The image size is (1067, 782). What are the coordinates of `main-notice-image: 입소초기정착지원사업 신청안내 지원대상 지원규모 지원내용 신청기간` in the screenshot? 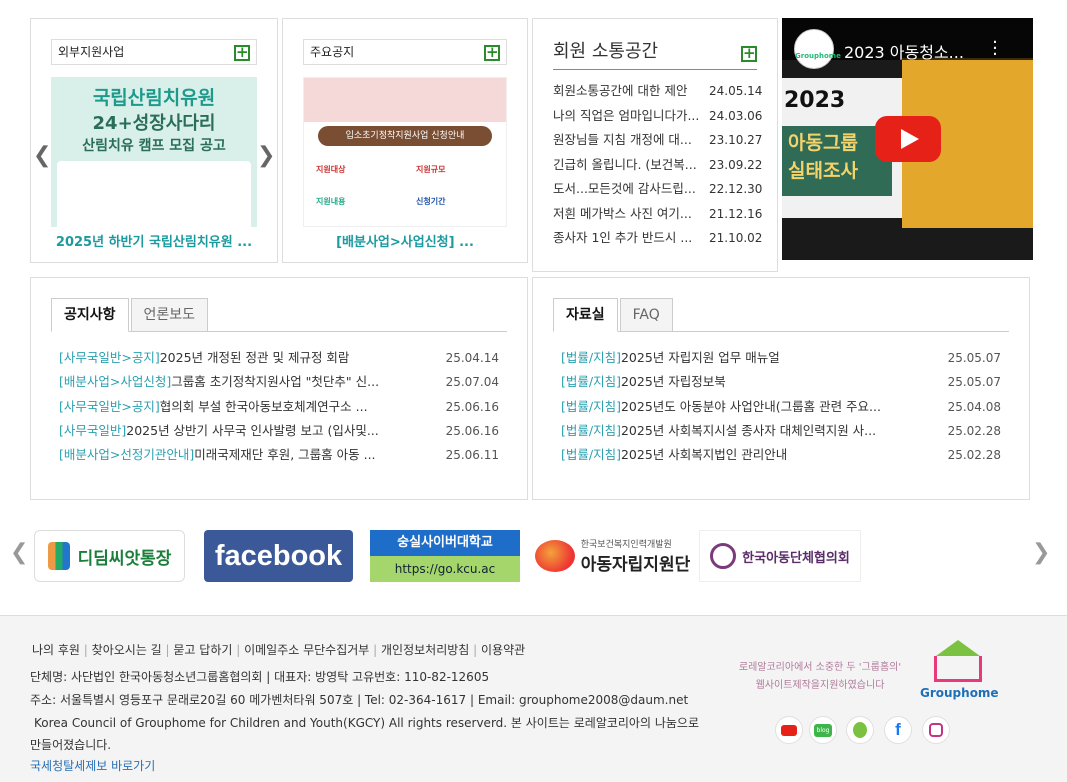 It's located at (405, 152).